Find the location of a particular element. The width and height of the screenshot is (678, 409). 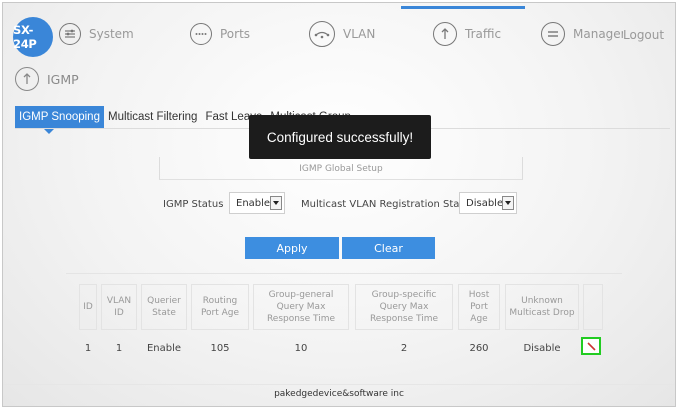

nav-management-label: Management is located at coordinates (598, 34).